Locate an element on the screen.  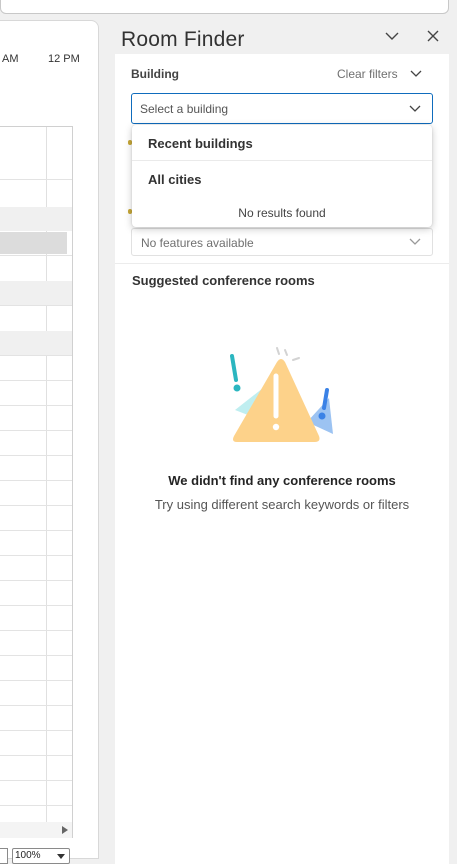
zoom-select: 100% is located at coordinates (41, 856).